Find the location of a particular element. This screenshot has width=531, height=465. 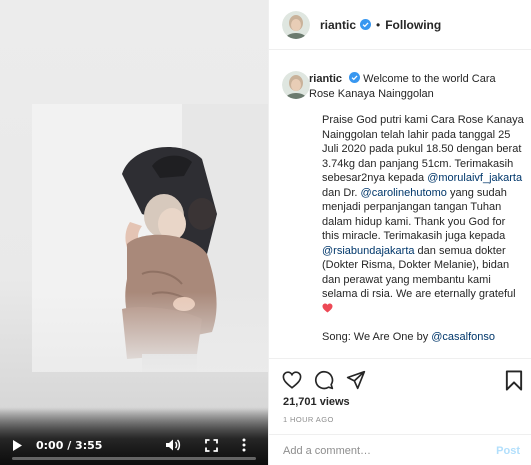

video-controls-bar: 0:00 / 3:55 is located at coordinates (134, 436).